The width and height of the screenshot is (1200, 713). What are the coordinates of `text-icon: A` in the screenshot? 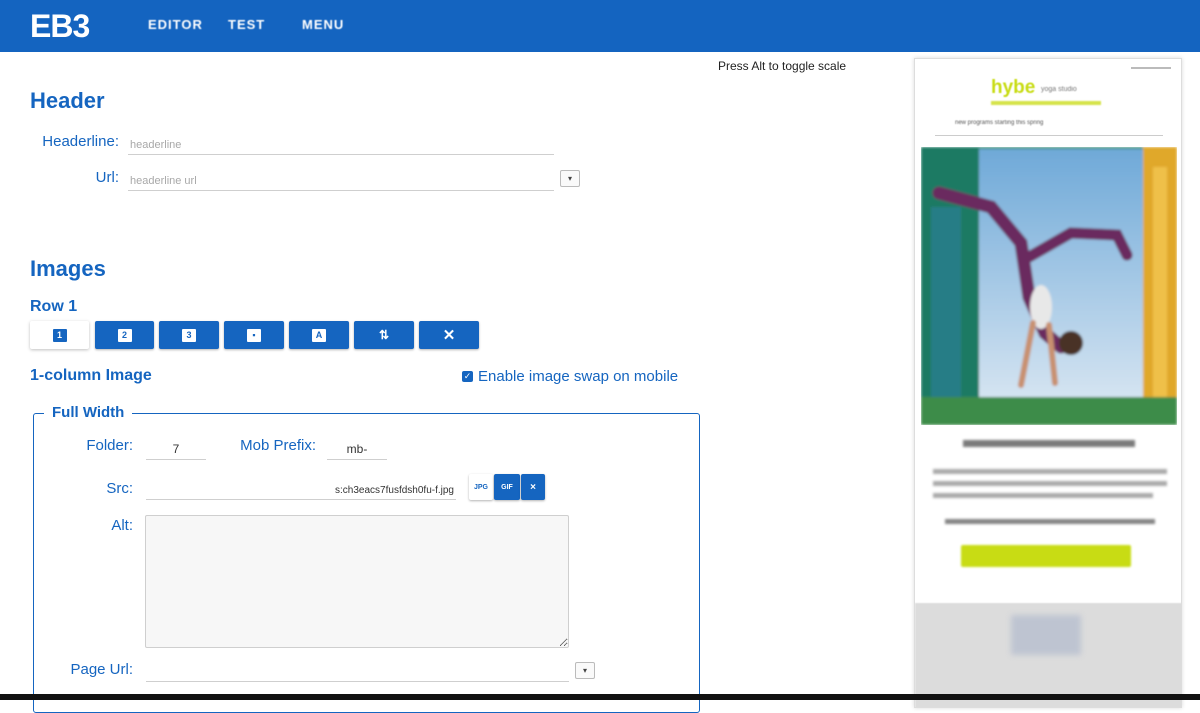 It's located at (319, 335).